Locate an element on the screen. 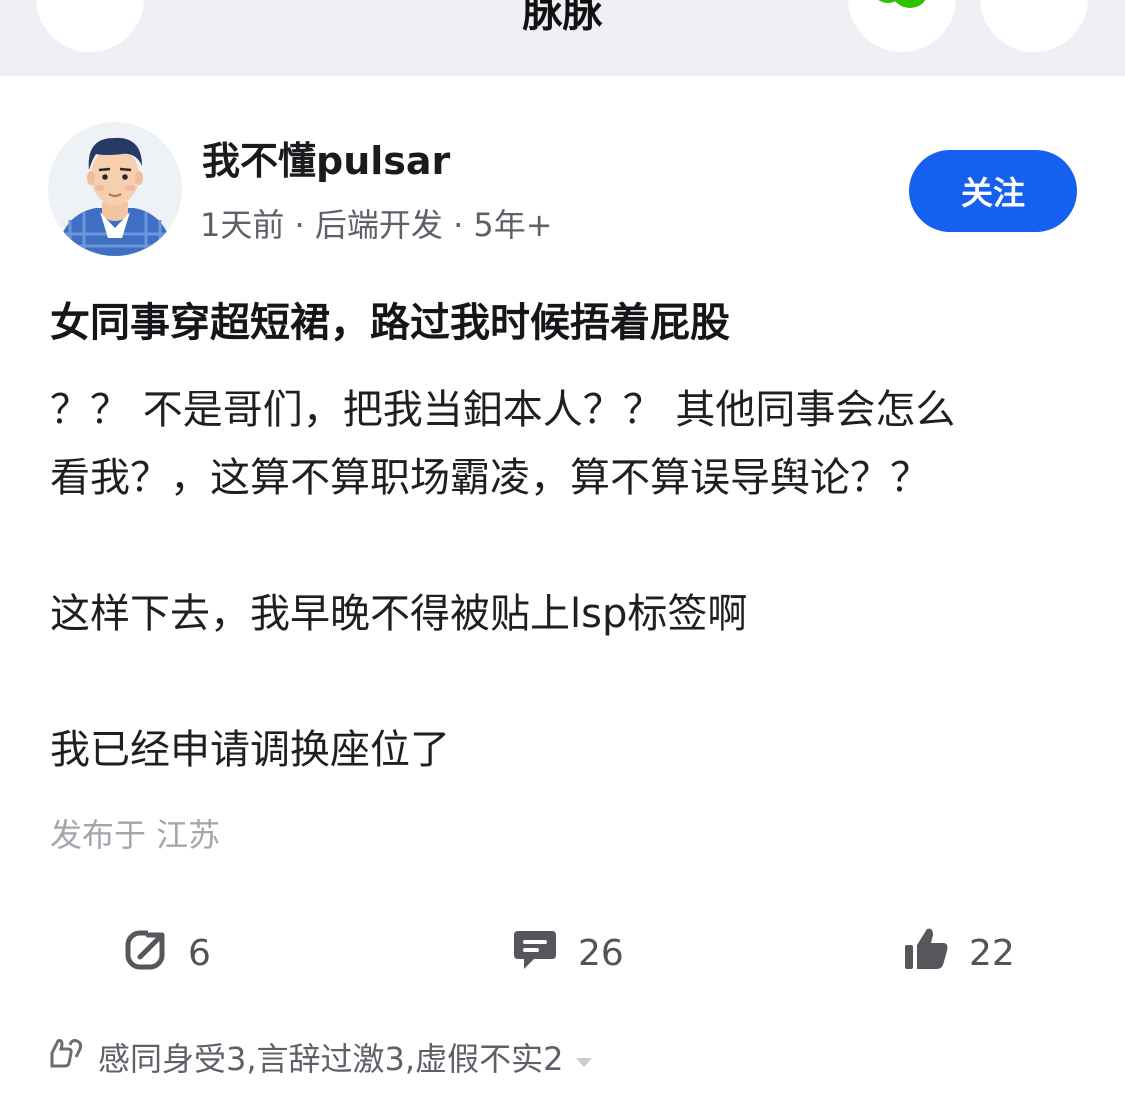  top-navigation-bar: 脉脉 is located at coordinates (562, 38).